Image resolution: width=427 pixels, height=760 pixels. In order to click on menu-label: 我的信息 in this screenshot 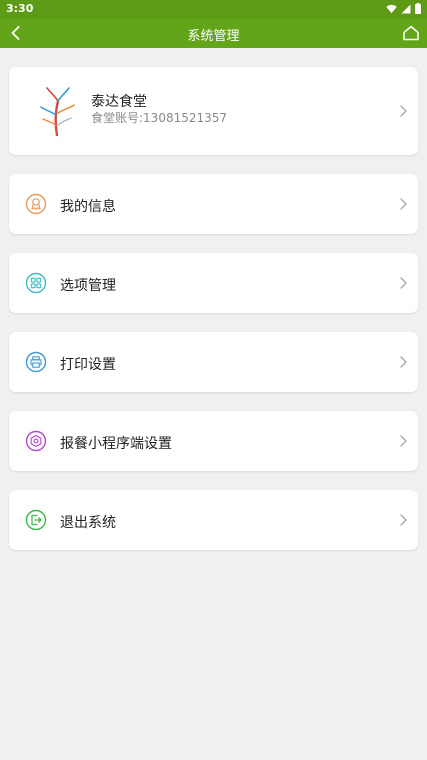, I will do `click(88, 207)`.